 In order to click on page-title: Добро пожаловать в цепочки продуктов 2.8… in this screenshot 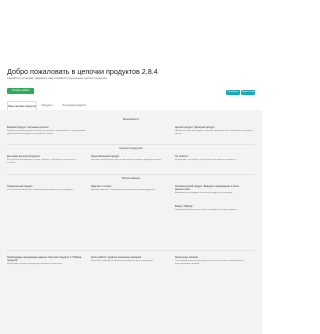, I will do `click(82, 71)`.